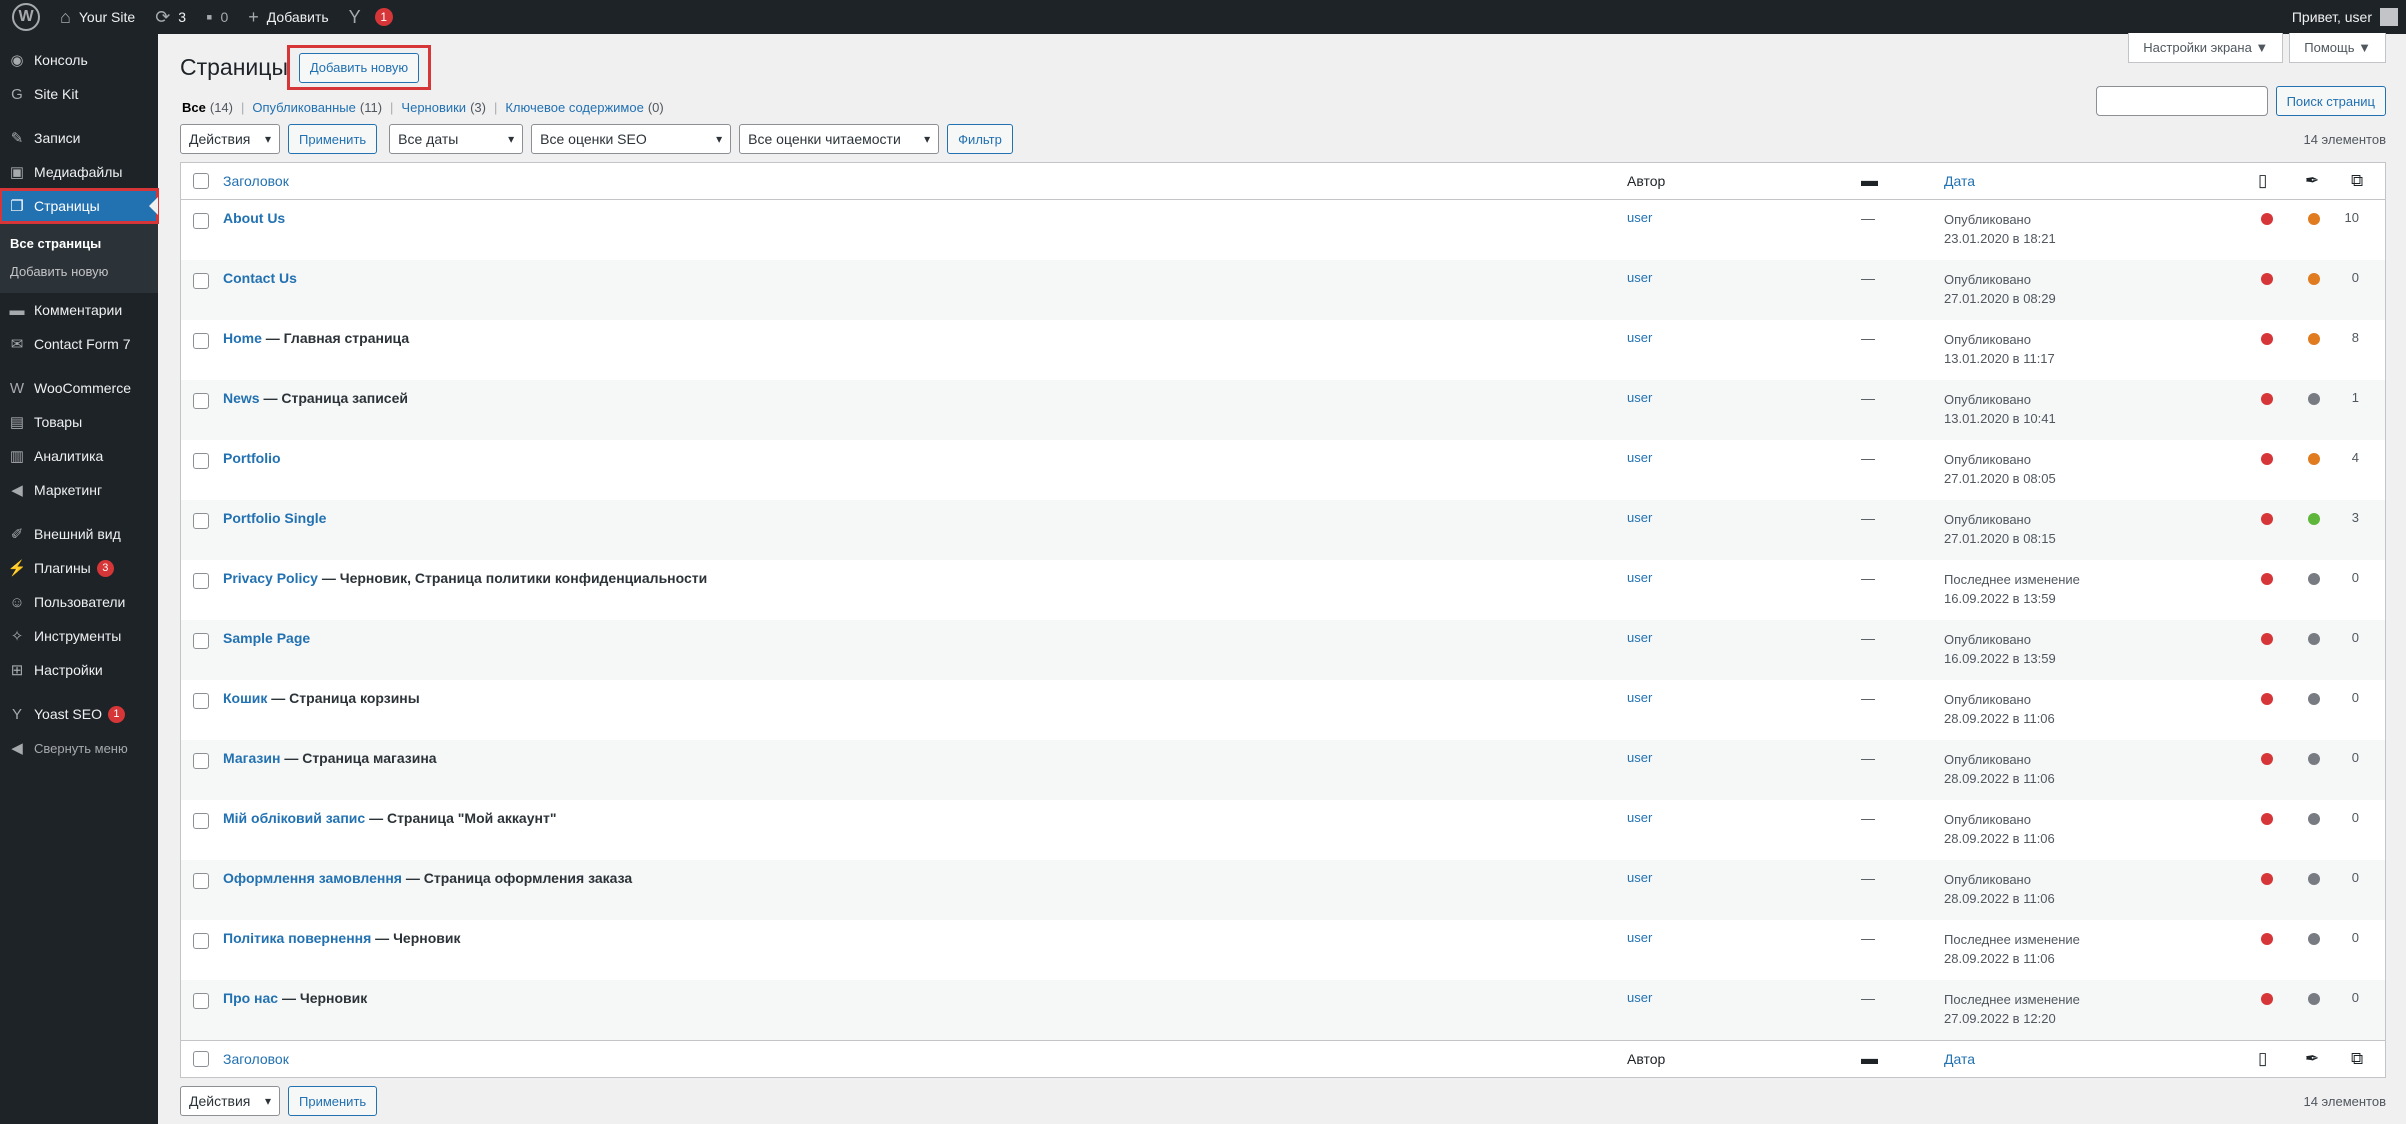  Describe the element at coordinates (194, 107) in the screenshot. I see `filter-all: Все` at that location.